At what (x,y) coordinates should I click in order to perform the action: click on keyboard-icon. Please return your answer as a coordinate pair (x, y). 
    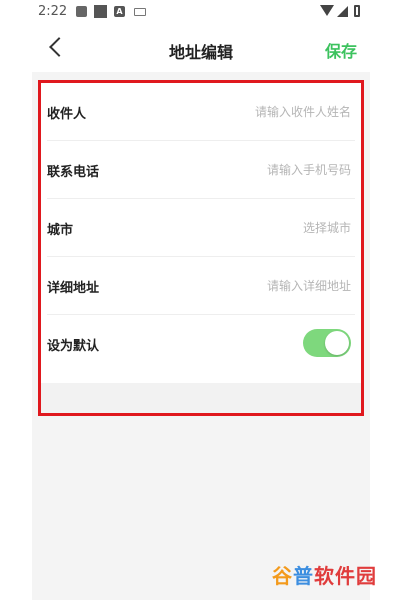
    Looking at the image, I should click on (140, 12).